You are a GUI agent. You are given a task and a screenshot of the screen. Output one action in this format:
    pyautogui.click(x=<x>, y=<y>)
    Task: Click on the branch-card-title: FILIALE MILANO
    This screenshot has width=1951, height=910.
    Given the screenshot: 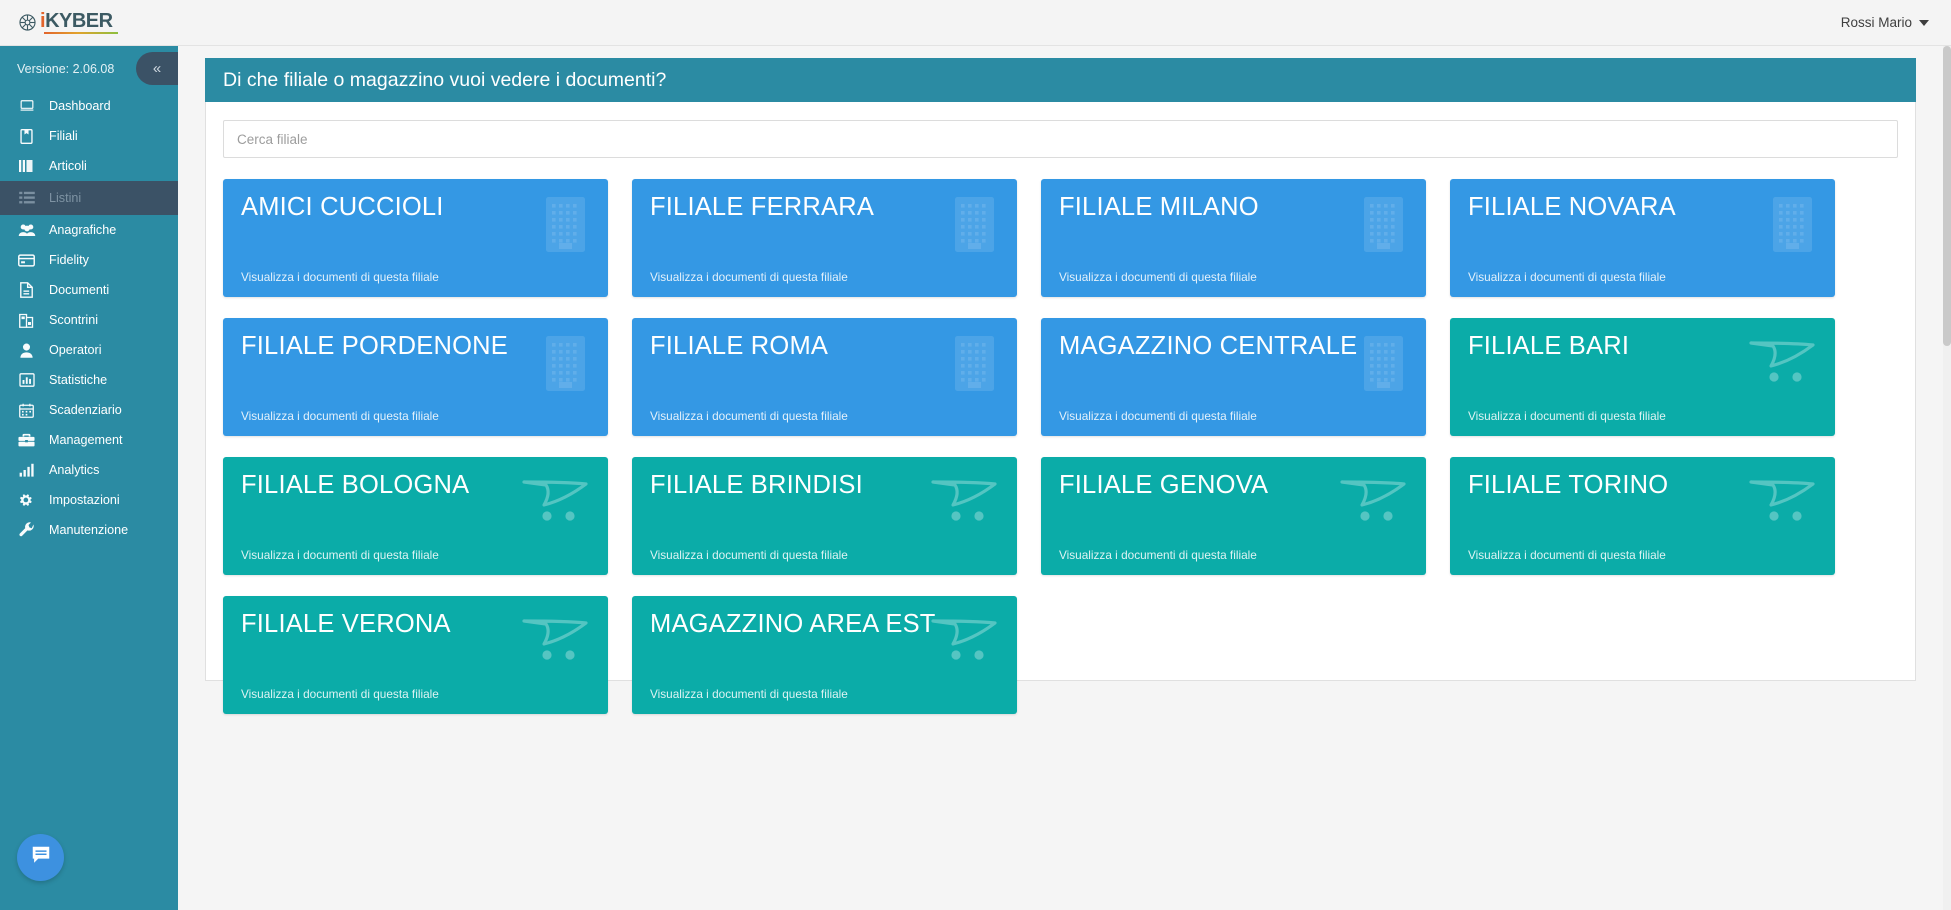 What is the action you would take?
    pyautogui.click(x=1159, y=207)
    